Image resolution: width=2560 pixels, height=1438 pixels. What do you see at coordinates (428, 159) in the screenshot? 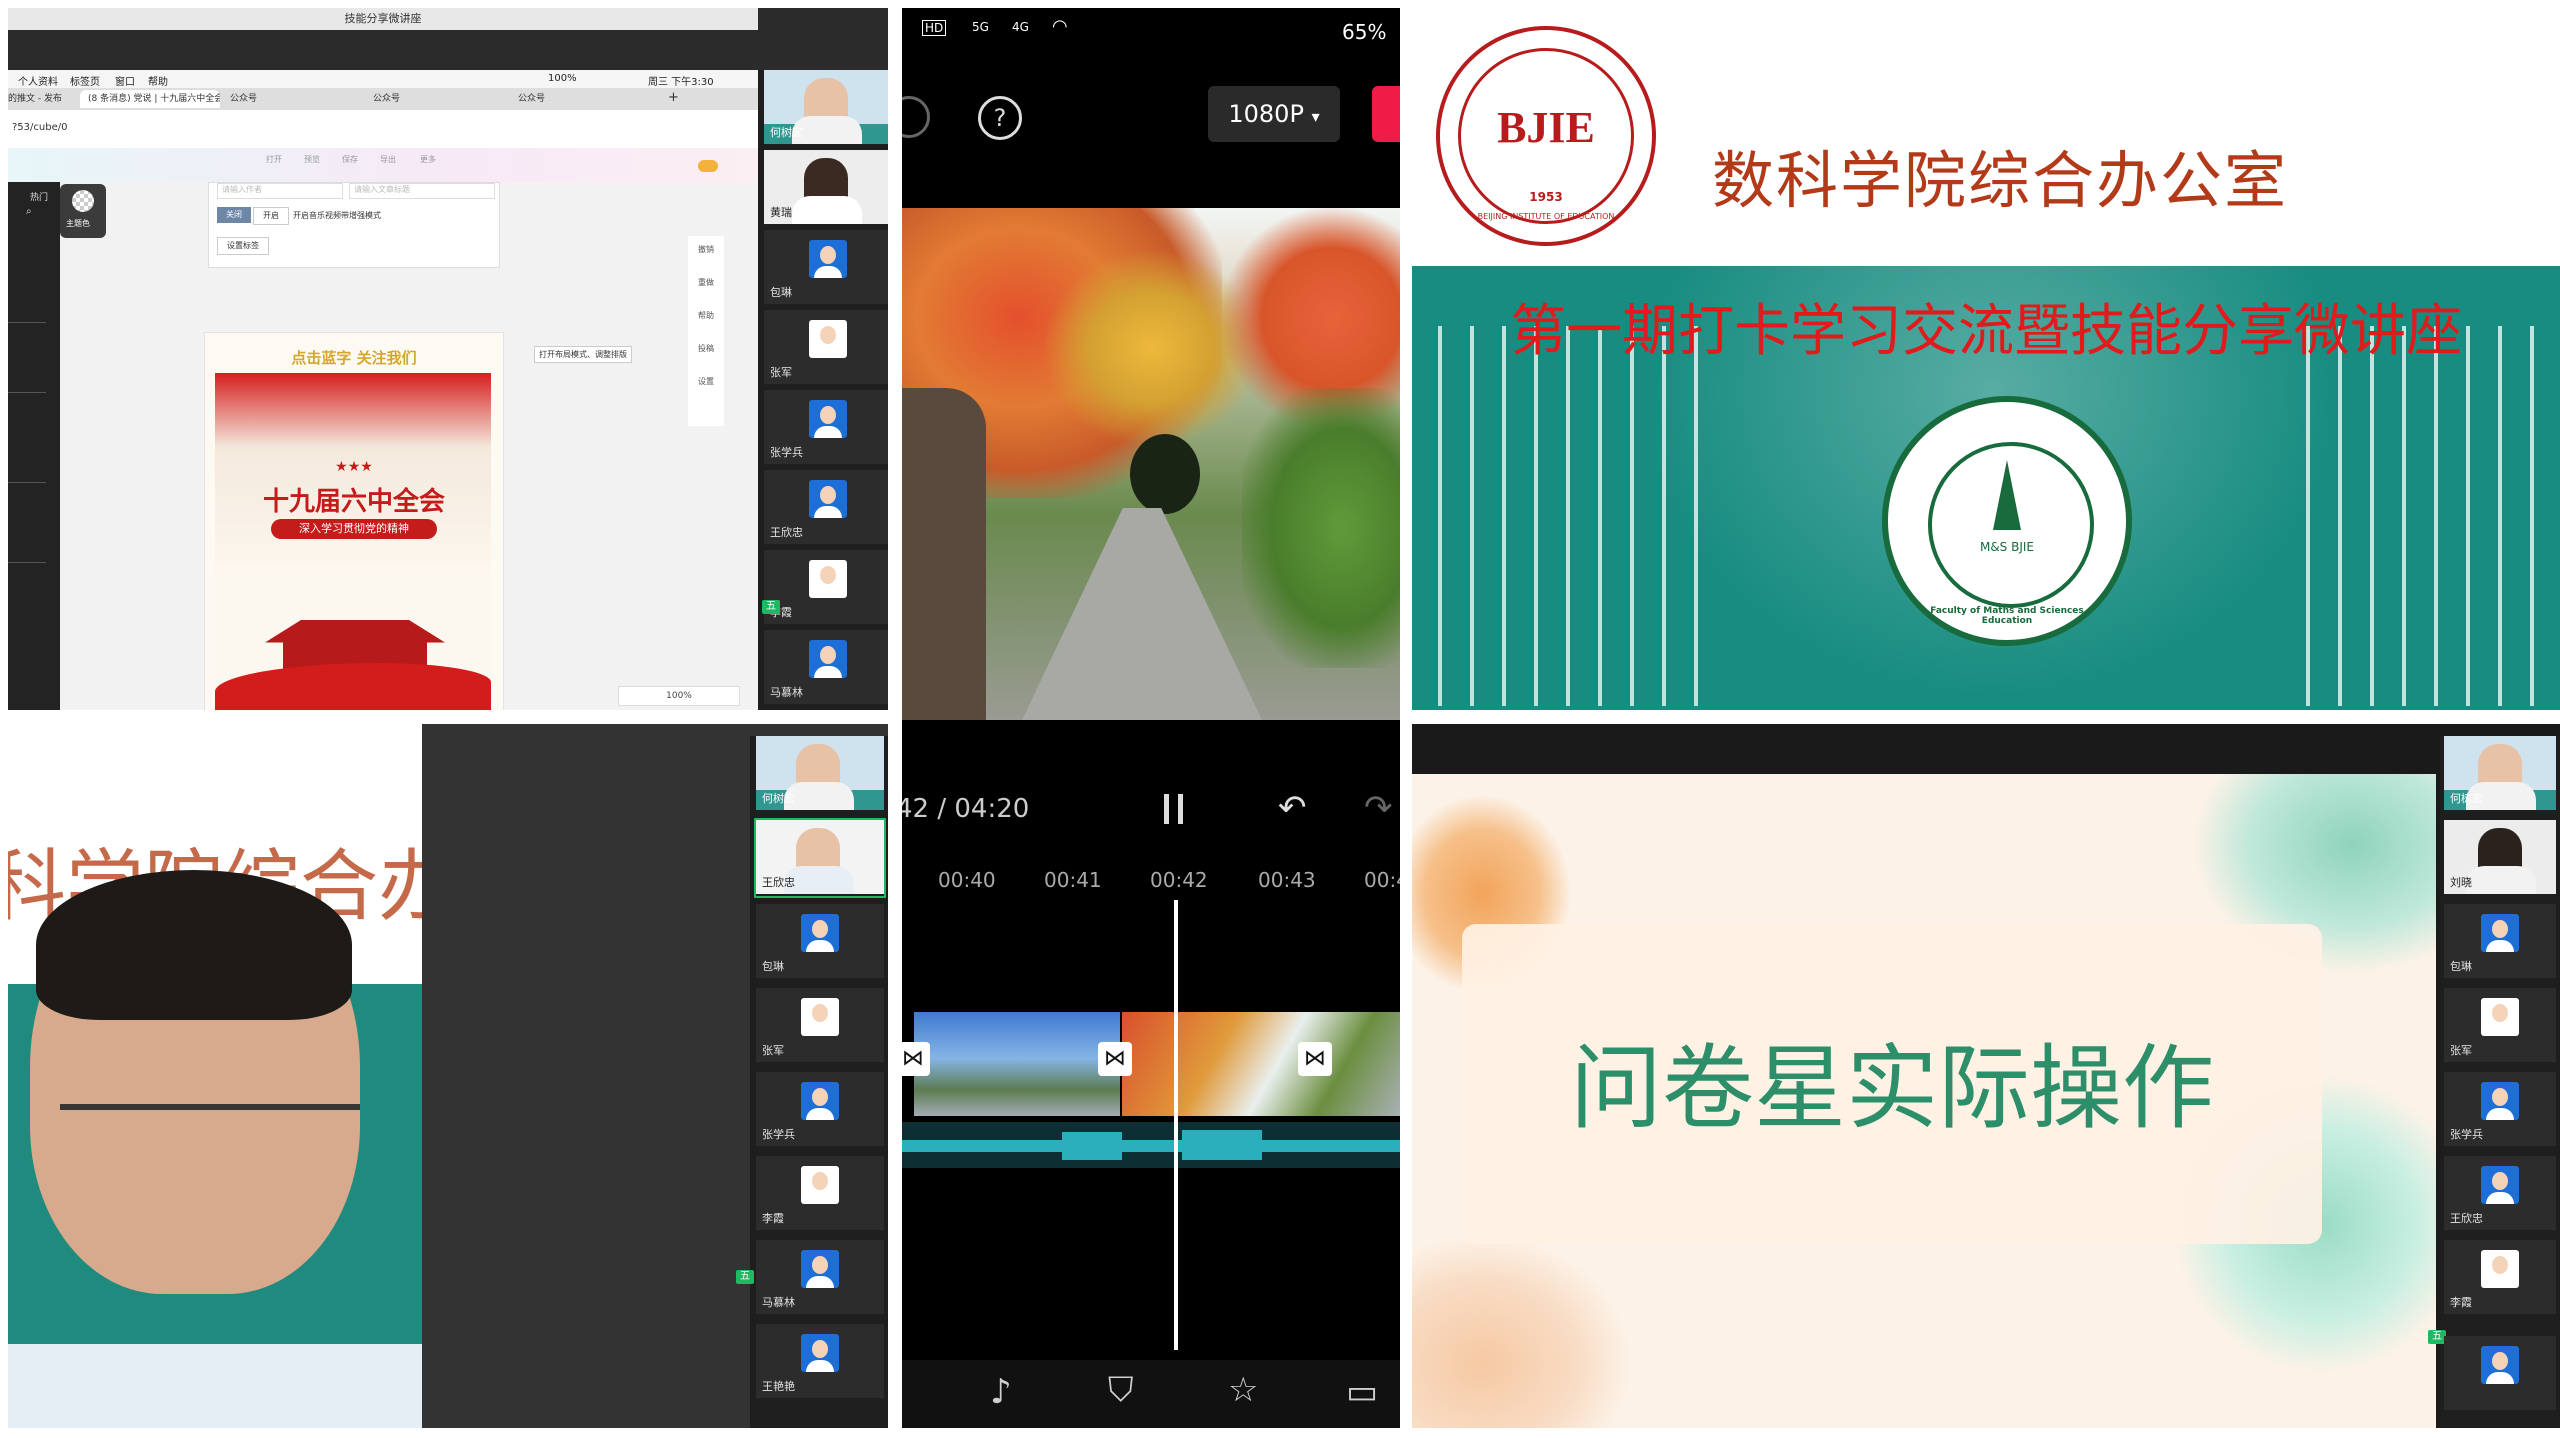
I see `toolbar-more-button: 更多` at bounding box center [428, 159].